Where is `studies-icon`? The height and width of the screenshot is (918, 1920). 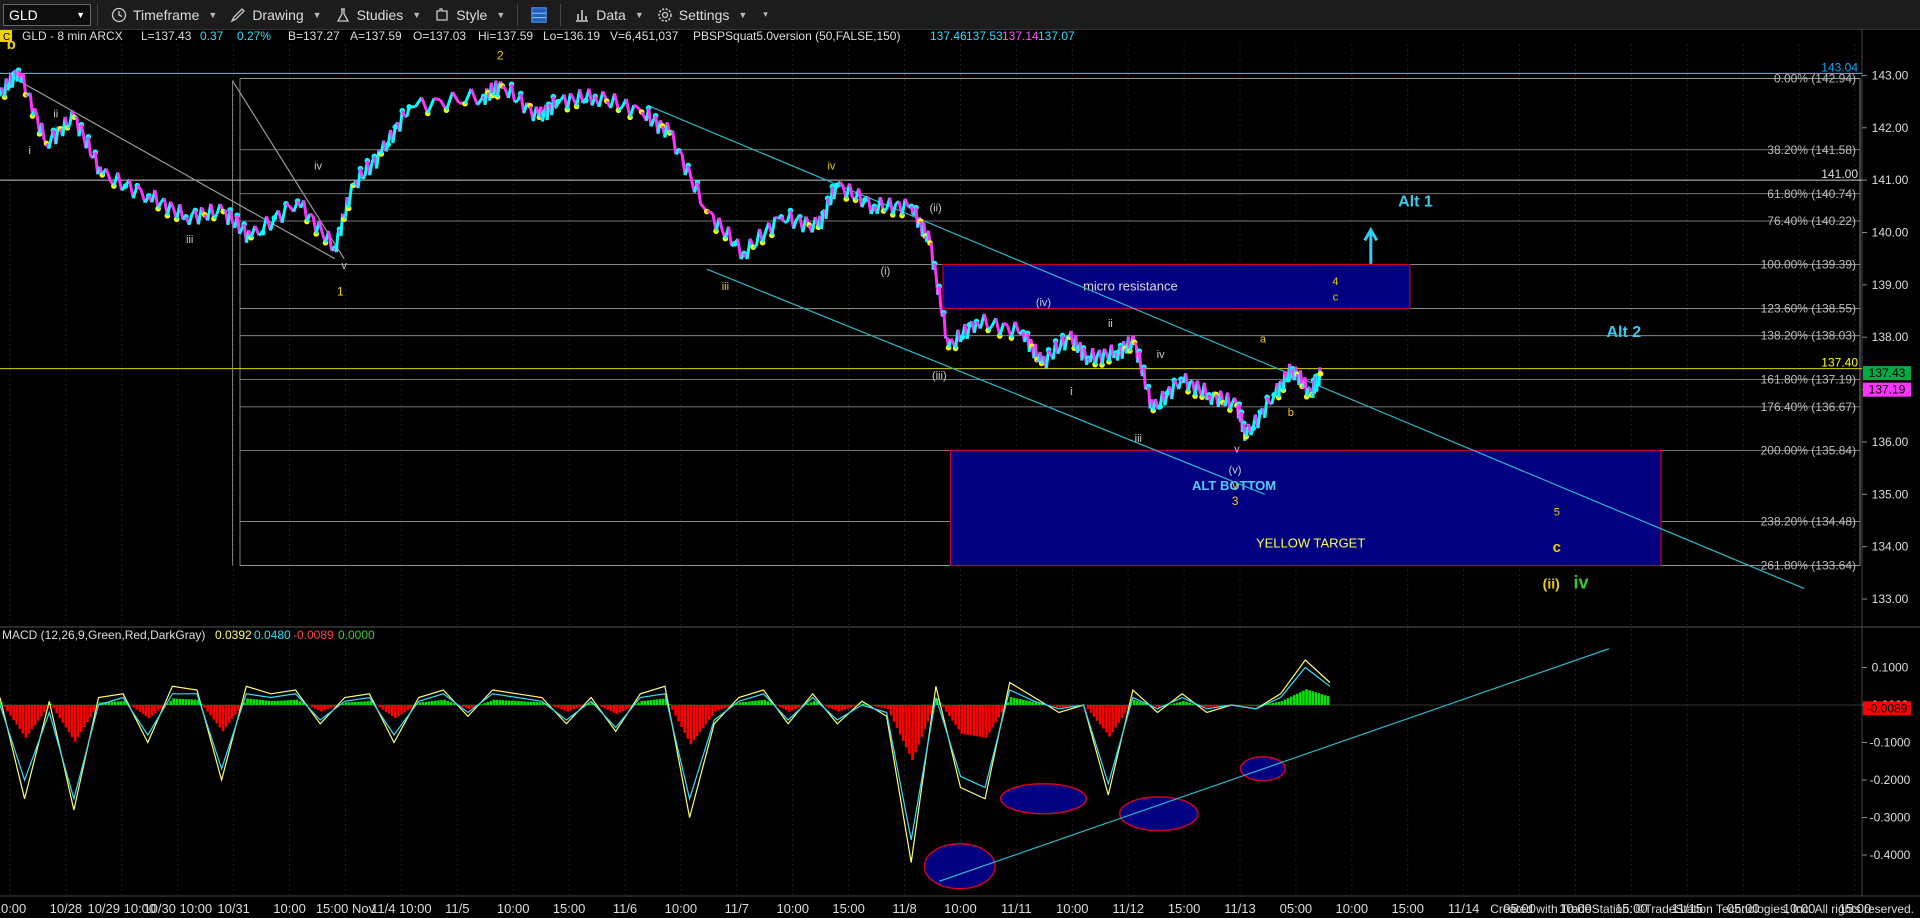 studies-icon is located at coordinates (343, 15).